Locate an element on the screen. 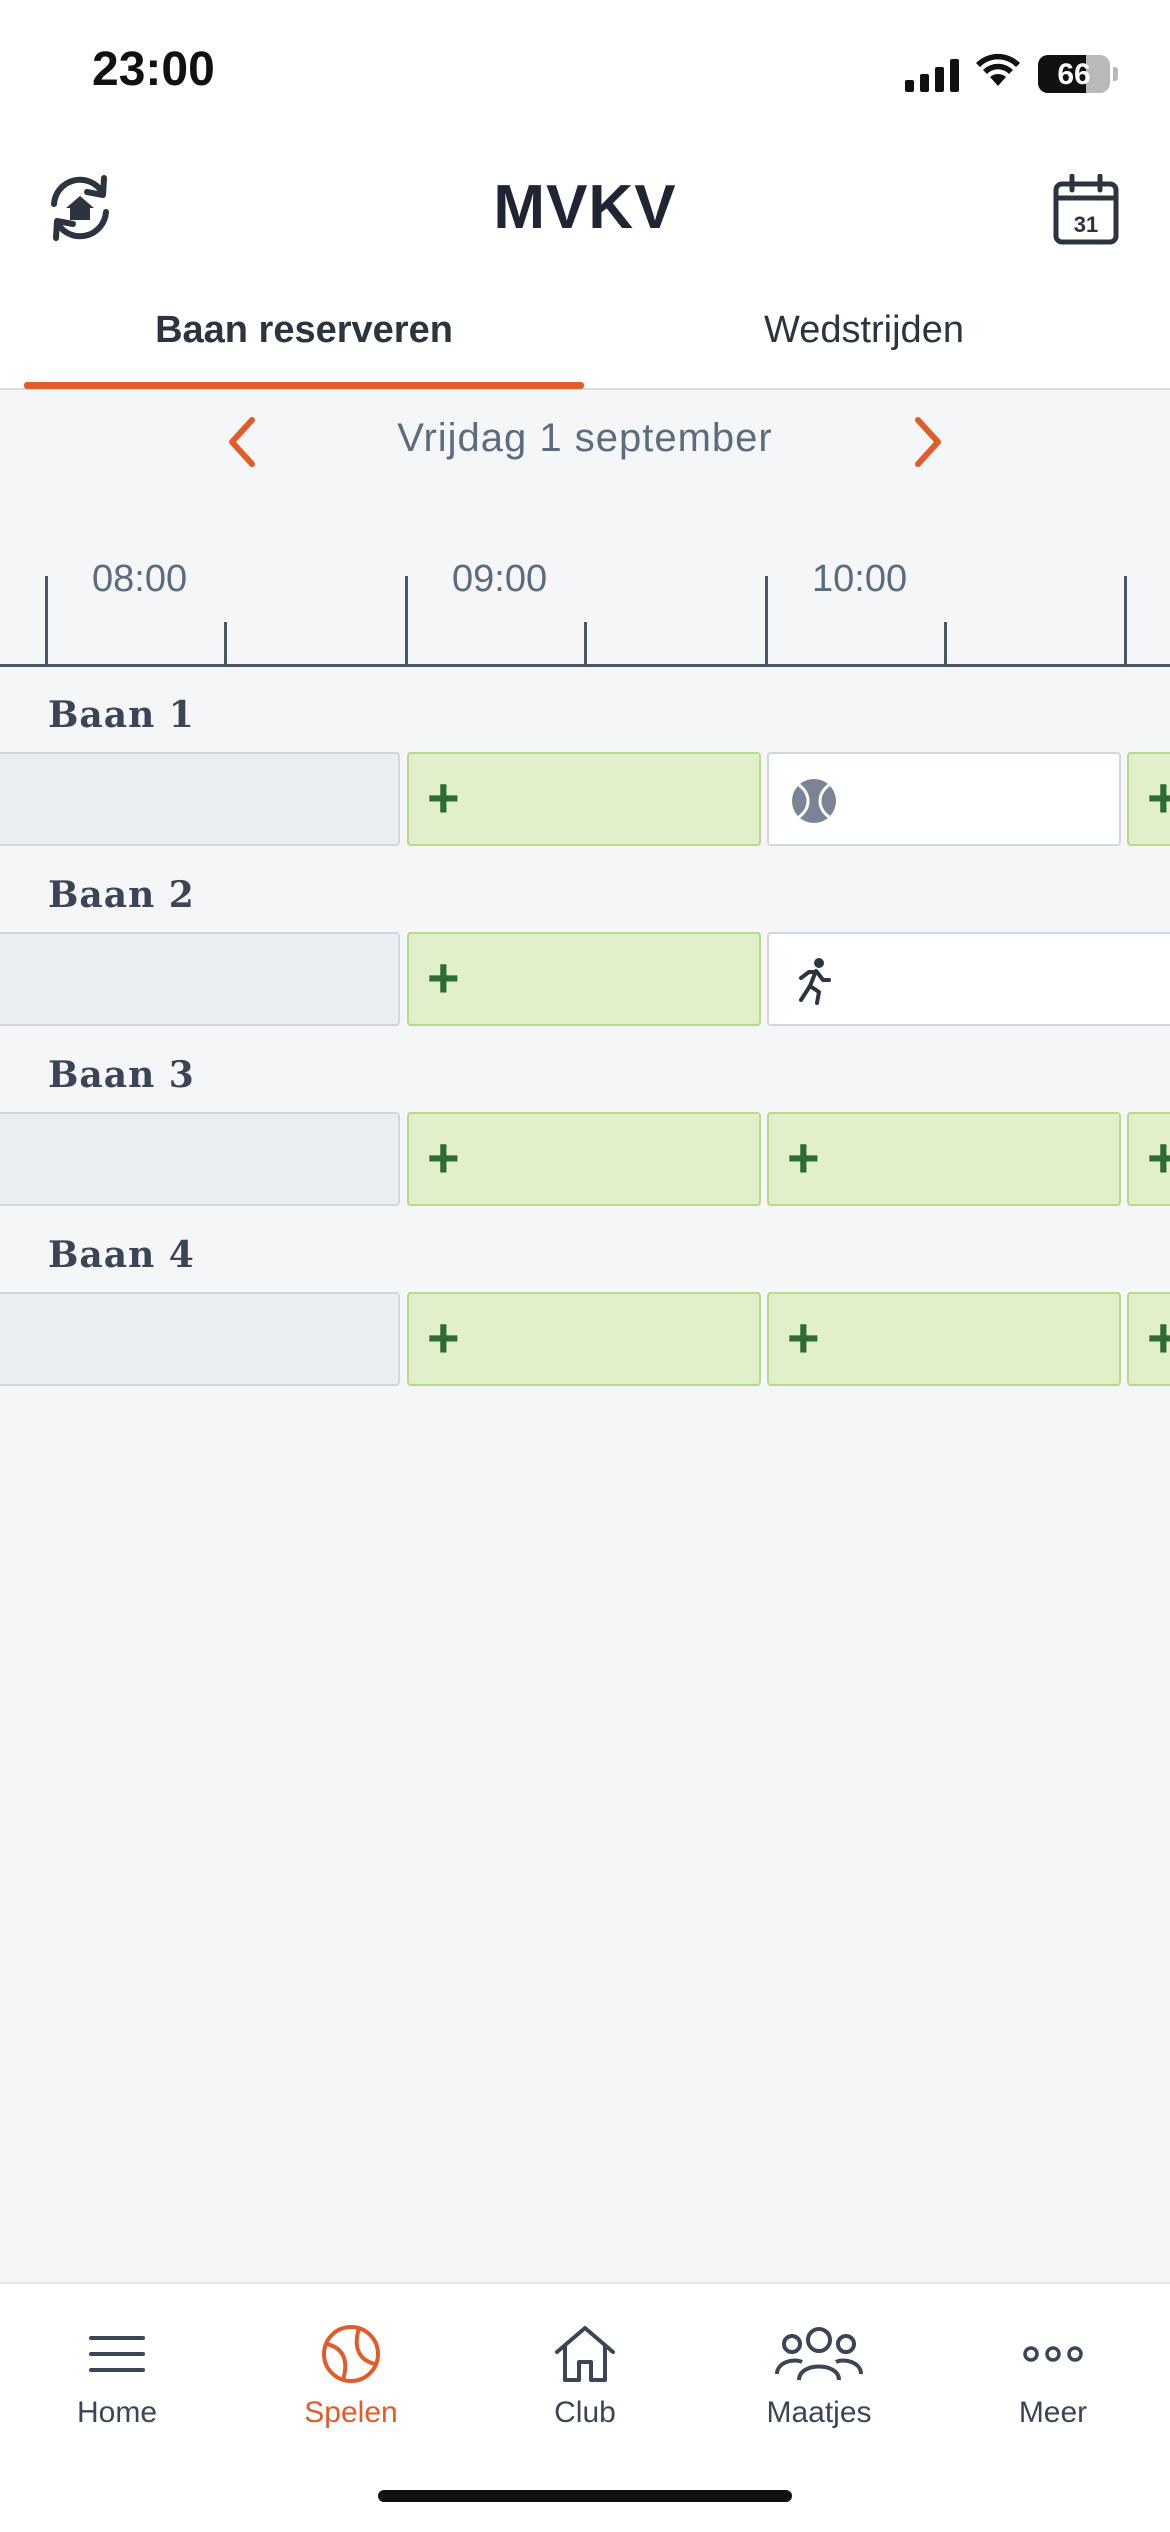 Image resolution: width=1170 pixels, height=2532 pixels. nav-club: Club is located at coordinates (585, 2379).